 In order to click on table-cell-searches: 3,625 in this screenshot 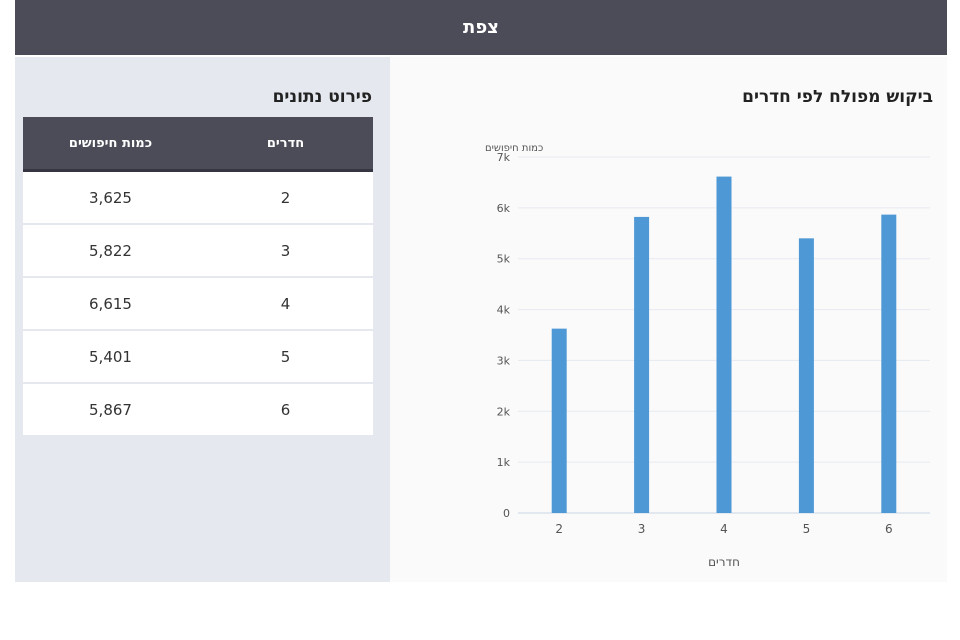, I will do `click(110, 197)`.